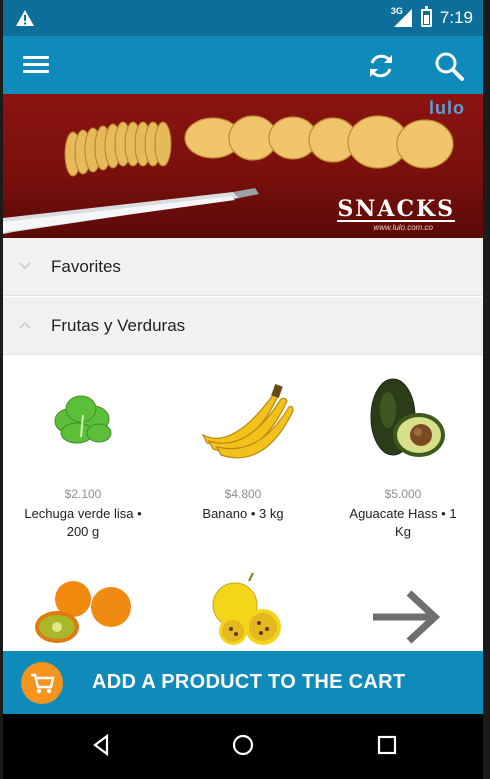 This screenshot has height=779, width=490. What do you see at coordinates (396, 11) in the screenshot?
I see `network-type: 3G` at bounding box center [396, 11].